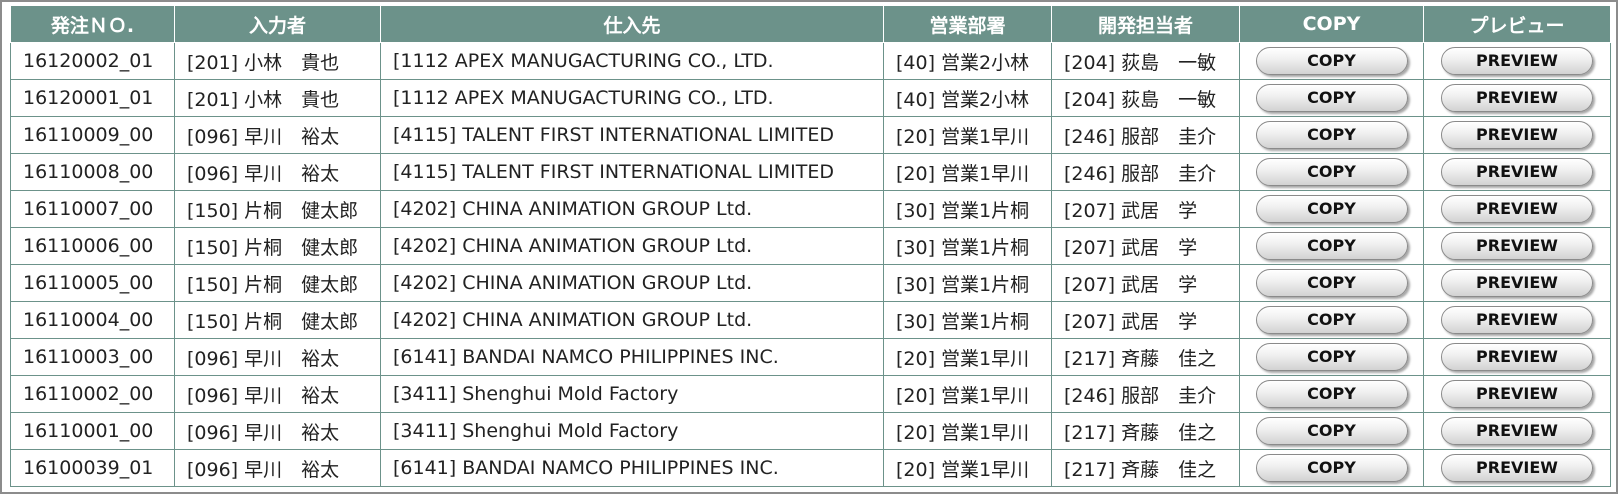 The image size is (1618, 494). What do you see at coordinates (277, 24) in the screenshot?
I see `column-header-entered-by: 入力者` at bounding box center [277, 24].